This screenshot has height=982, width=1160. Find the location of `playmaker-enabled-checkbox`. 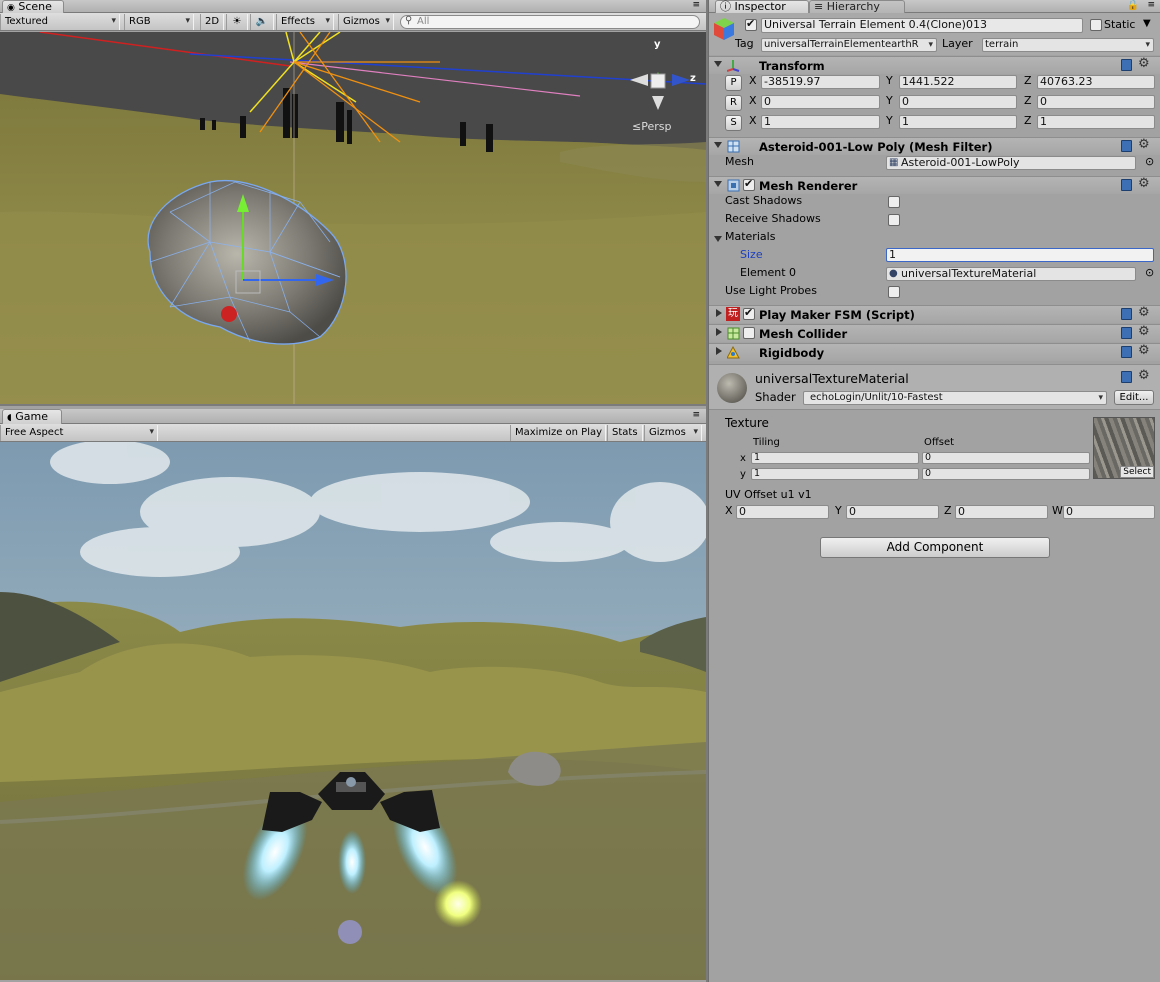

playmaker-enabled-checkbox is located at coordinates (749, 313).